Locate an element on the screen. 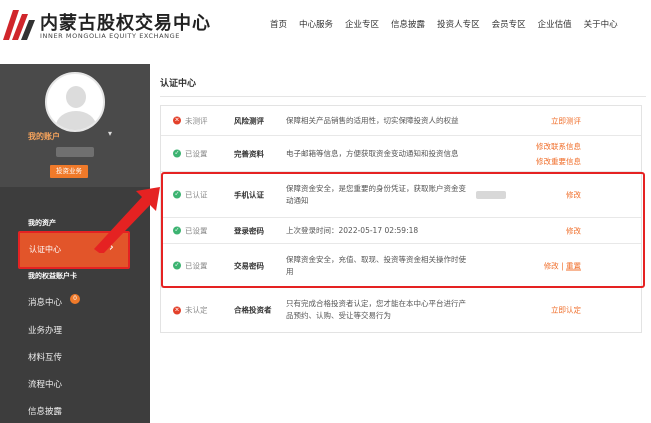  investor-badge: 投资业务 is located at coordinates (69, 171).